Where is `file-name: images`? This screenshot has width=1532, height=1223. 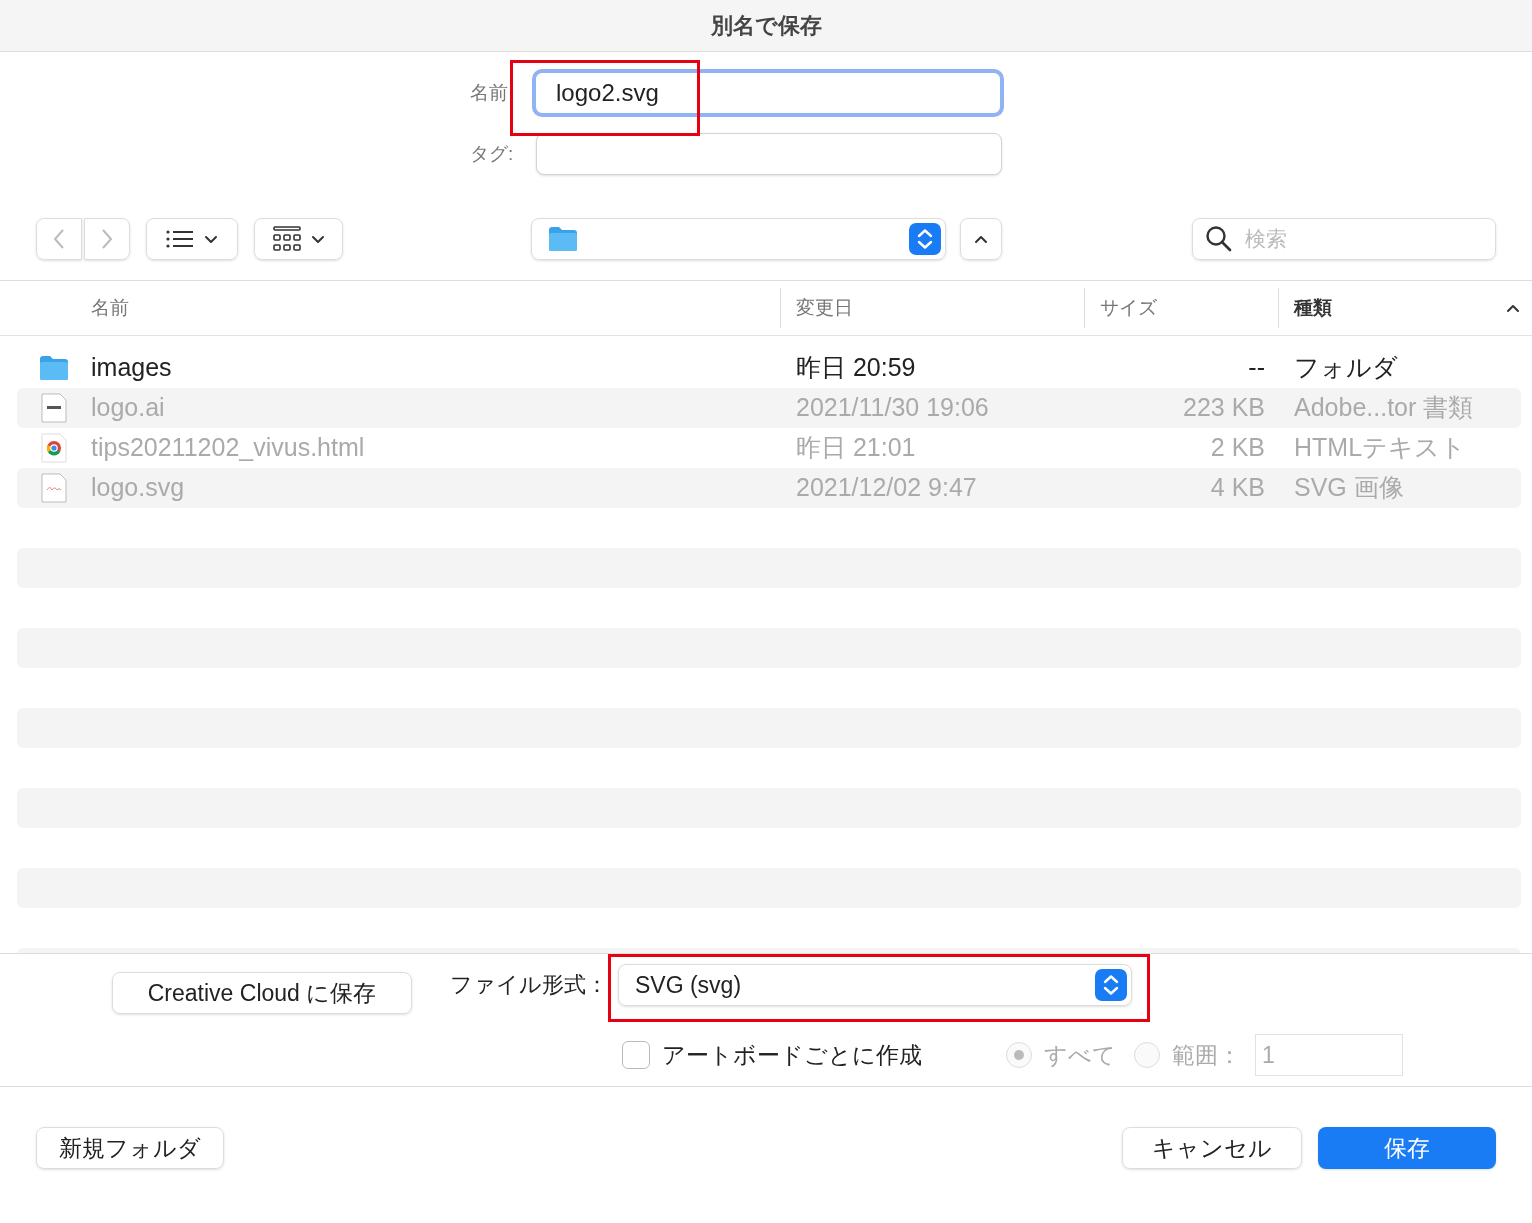 file-name: images is located at coordinates (131, 368).